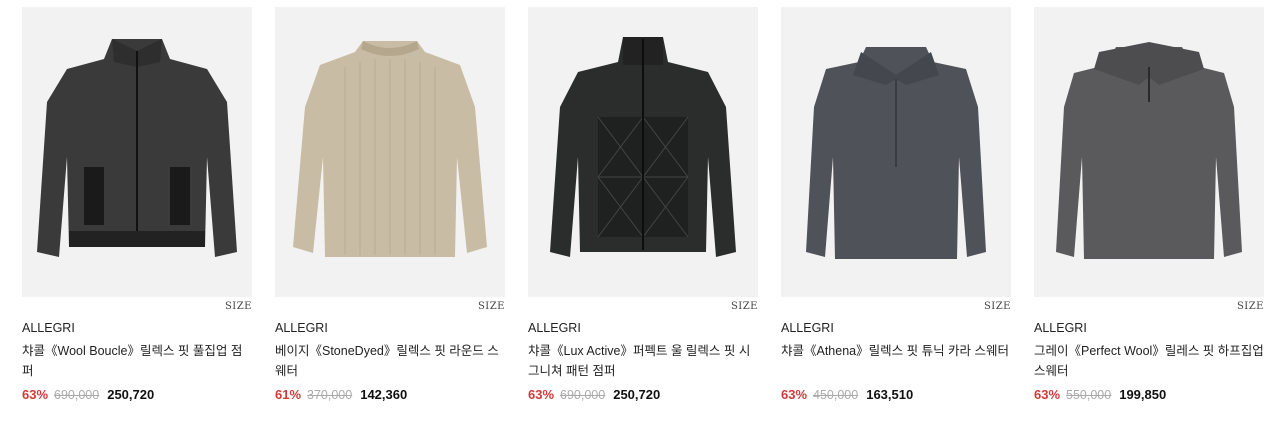 The width and height of the screenshot is (1273, 446). What do you see at coordinates (137, 361) in the screenshot?
I see `product-name: 챠콜《Wool Boucle》릴렉스 핏 풀집업 점퍼` at bounding box center [137, 361].